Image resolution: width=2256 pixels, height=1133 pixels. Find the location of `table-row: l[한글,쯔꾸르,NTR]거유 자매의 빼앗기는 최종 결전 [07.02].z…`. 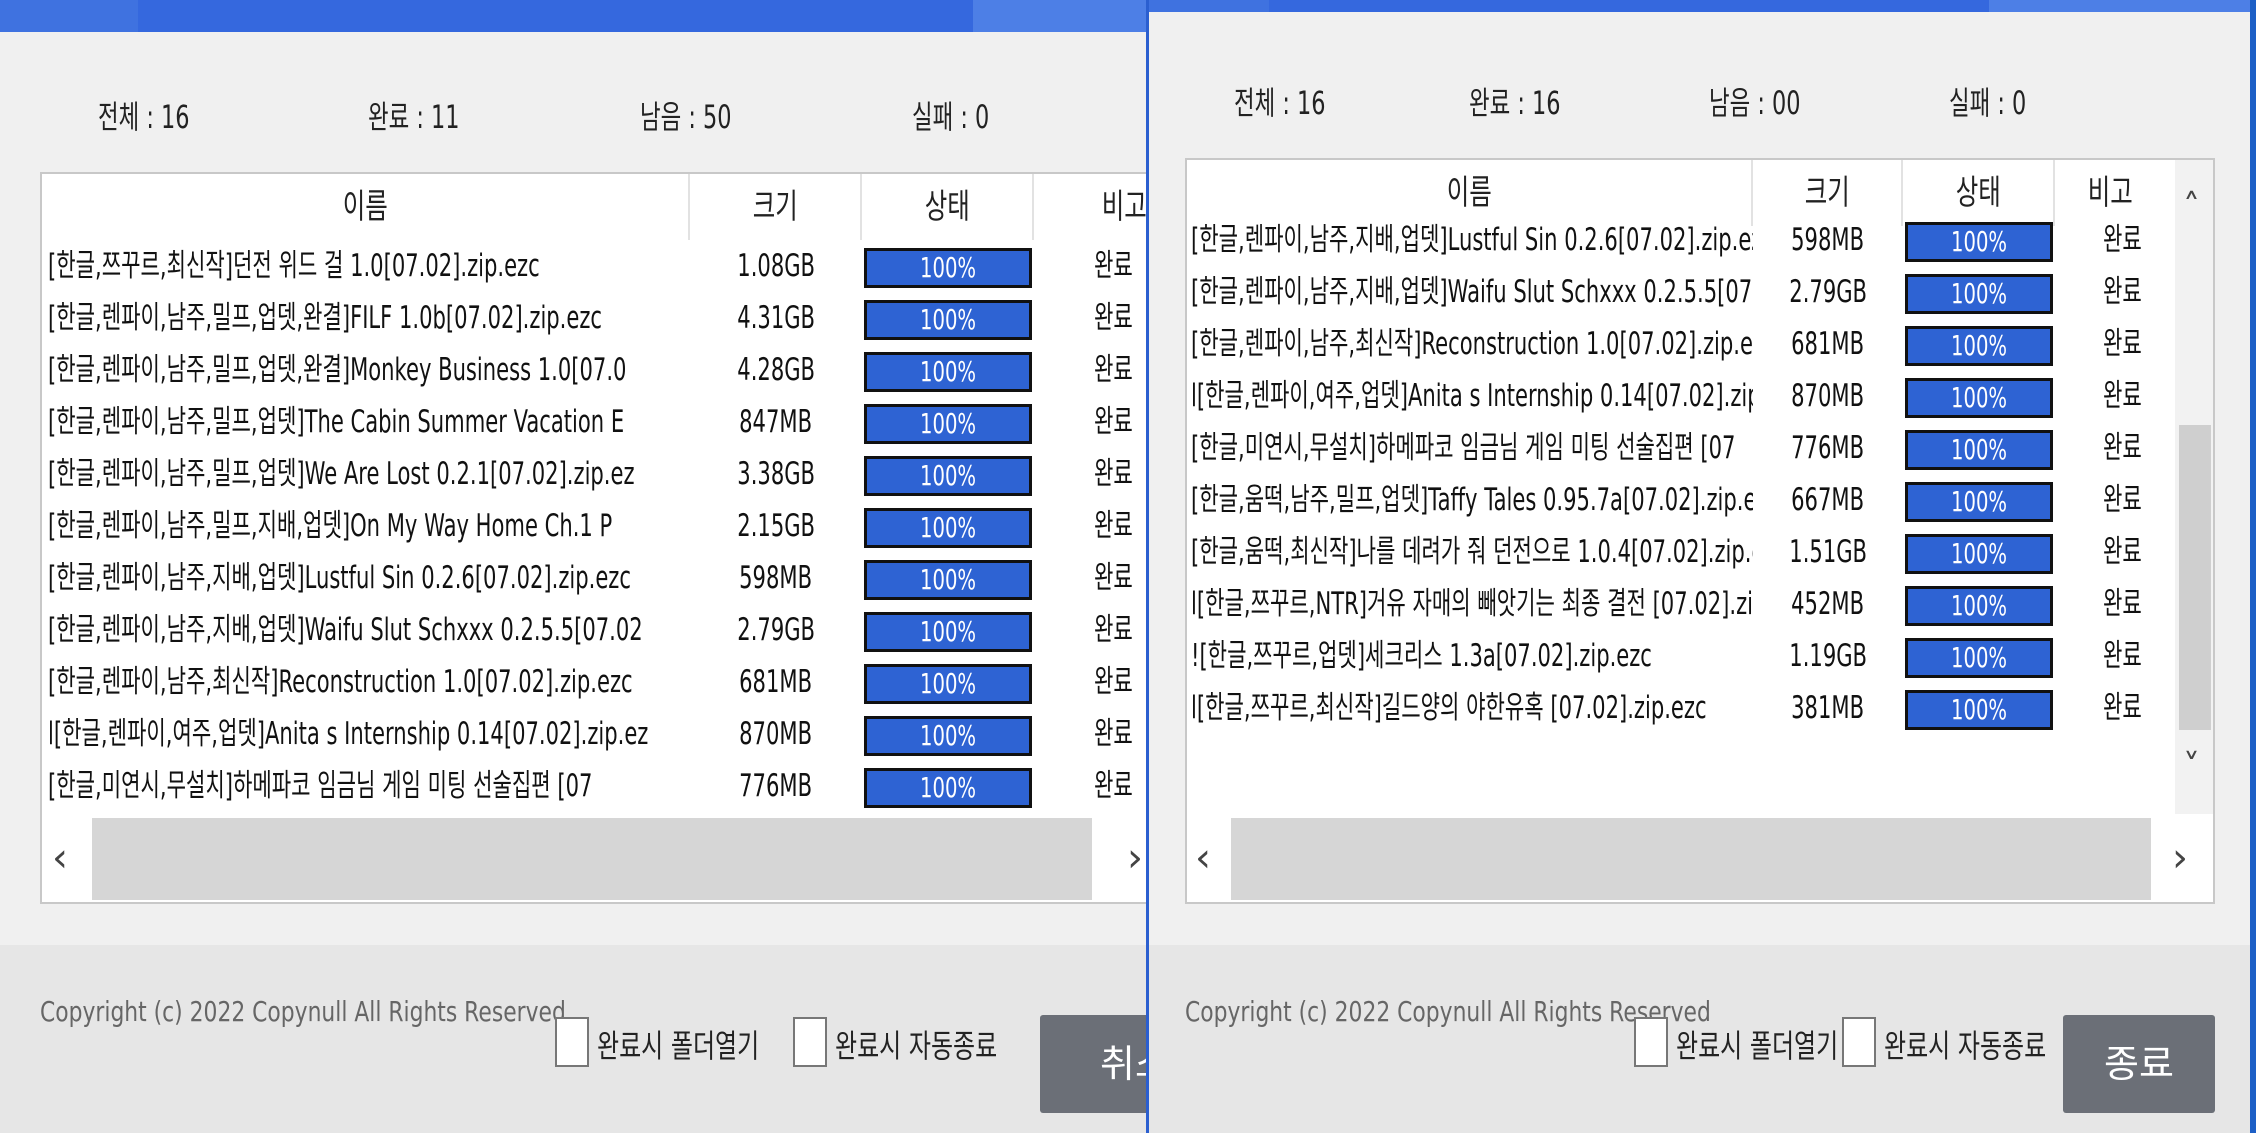

table-row: l[한글,쯔꾸르,NTR]거유 자매의 빼앗기는 최종 결전 [07.02].z… is located at coordinates (1700, 604).